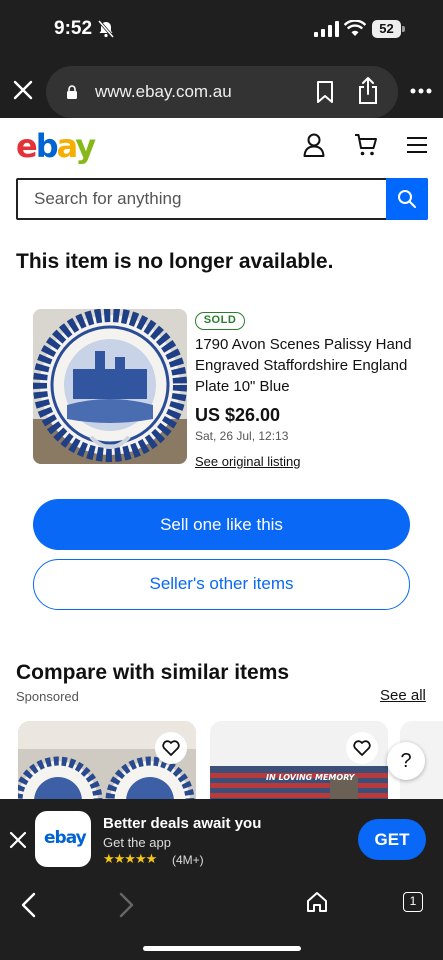 Image resolution: width=443 pixels, height=960 pixels. I want to click on ebay-app-logo-text: ebay, so click(65, 838).